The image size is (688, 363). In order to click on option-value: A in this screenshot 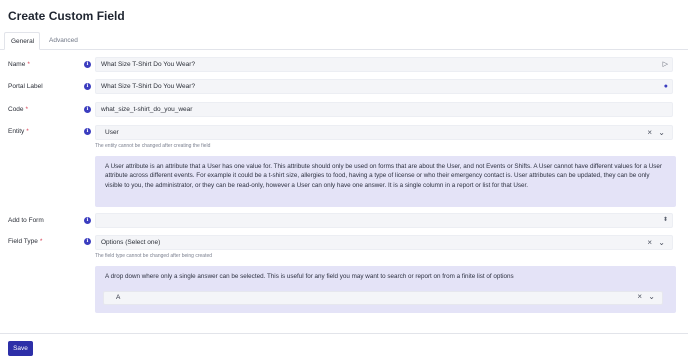, I will do `click(118, 297)`.